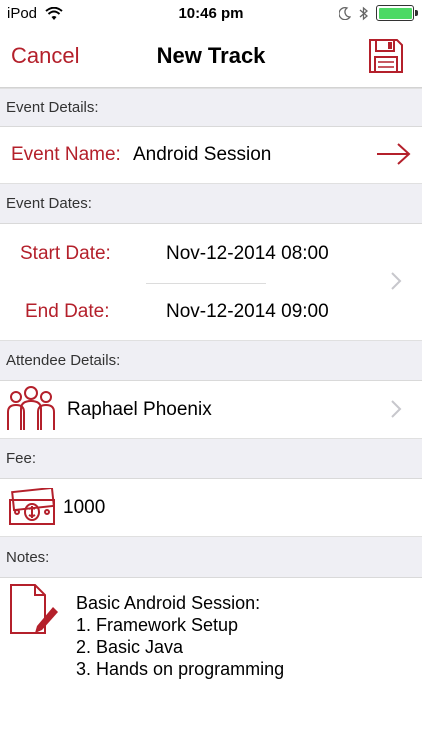  I want to click on section-label: Event Details:, so click(52, 107).